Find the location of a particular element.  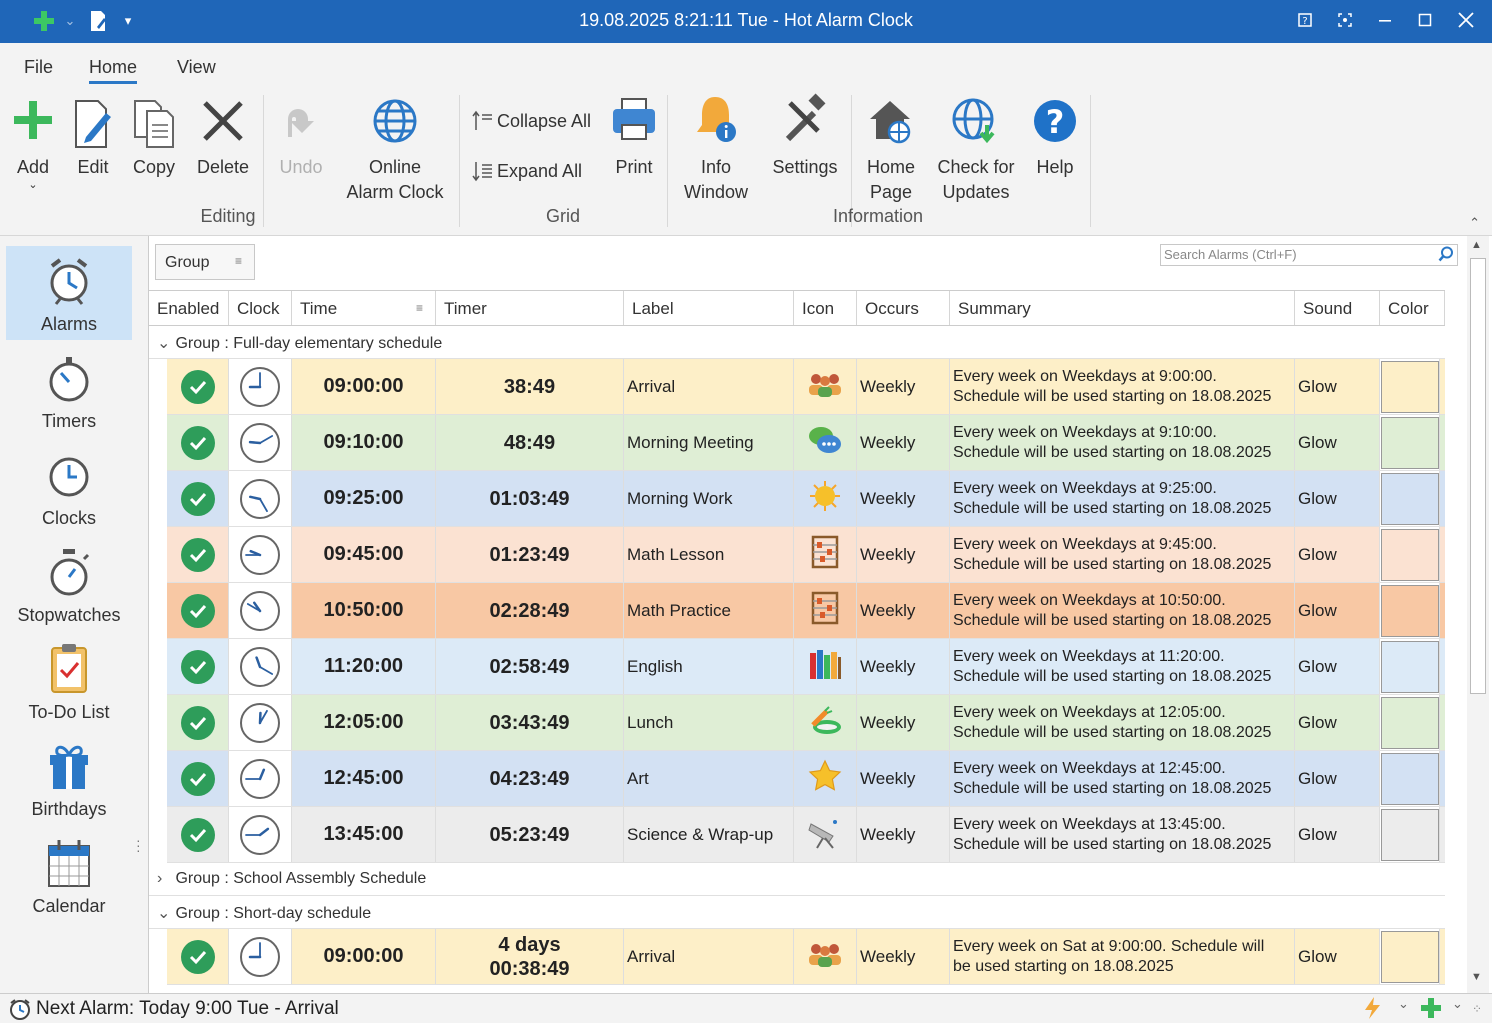

maximize-button is located at coordinates (1425, 20).